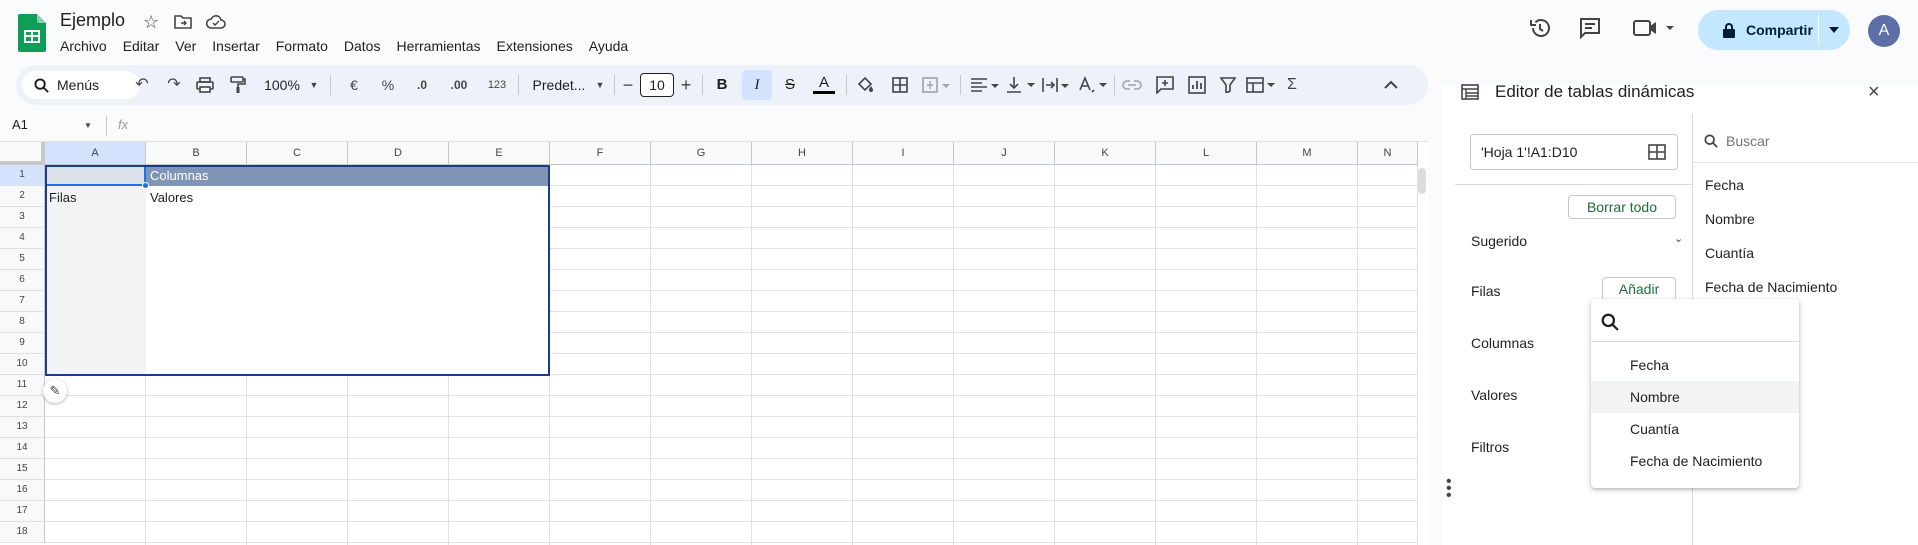 The width and height of the screenshot is (1918, 545). Describe the element at coordinates (22, 343) in the screenshot. I see `row-header: 9` at that location.